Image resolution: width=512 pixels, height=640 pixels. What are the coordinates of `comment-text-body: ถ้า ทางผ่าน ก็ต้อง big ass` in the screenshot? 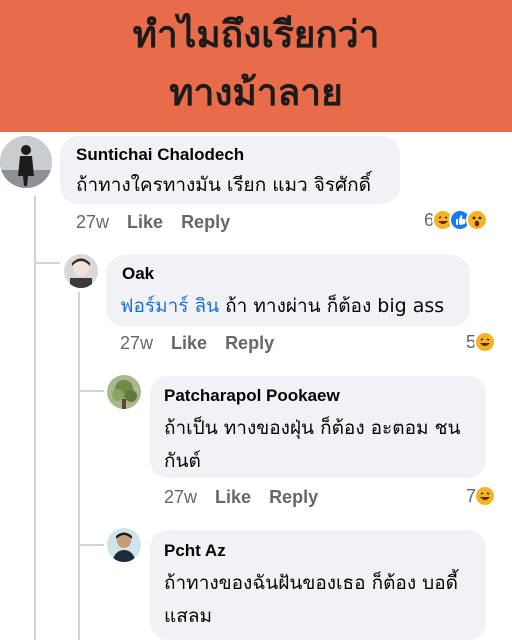 It's located at (332, 306).